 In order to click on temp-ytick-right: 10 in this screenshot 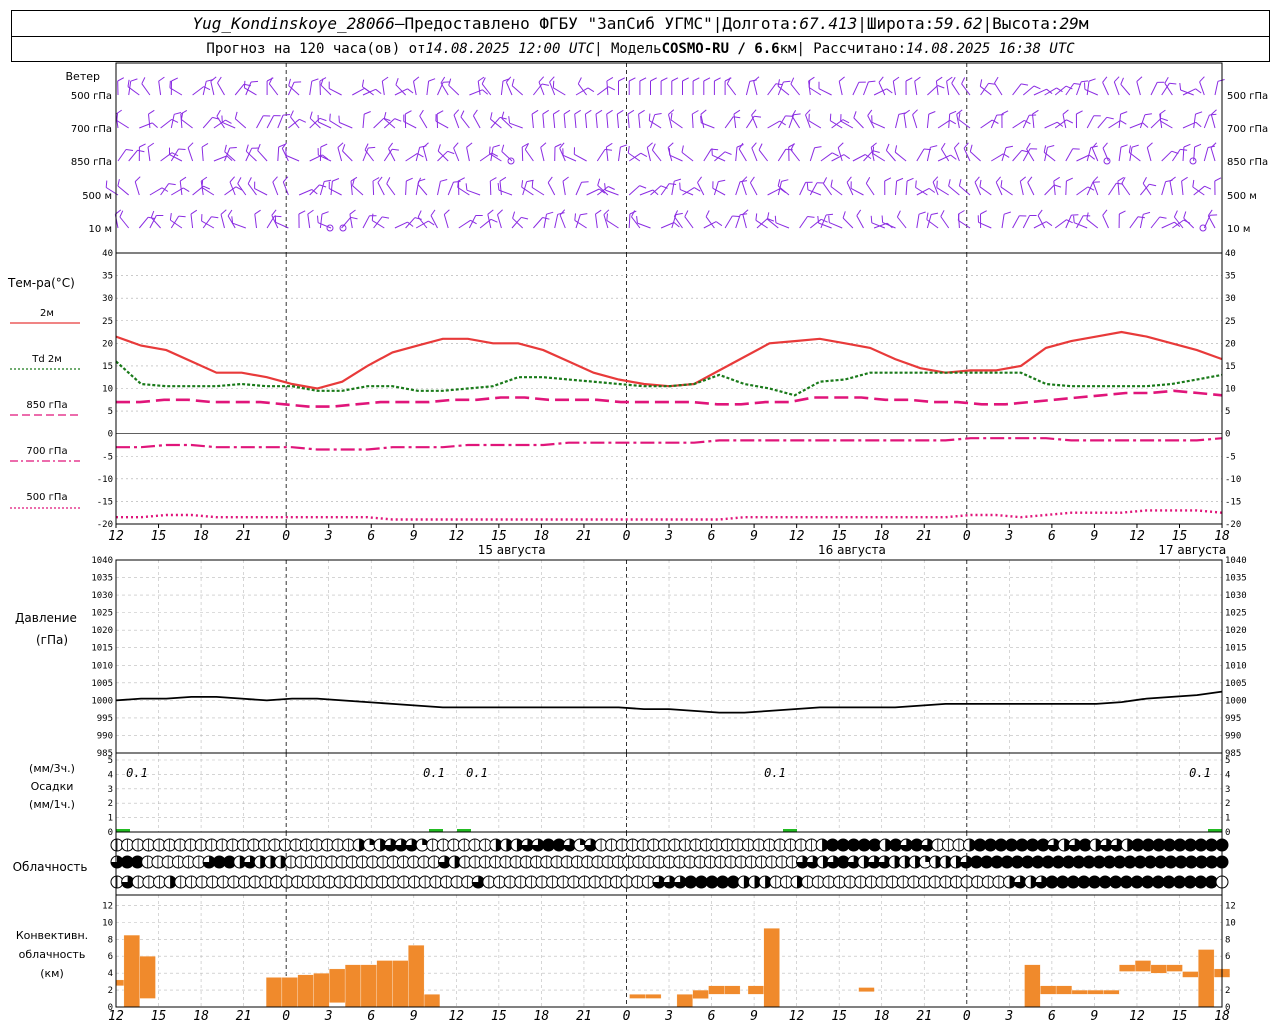, I will do `click(1230, 390)`.